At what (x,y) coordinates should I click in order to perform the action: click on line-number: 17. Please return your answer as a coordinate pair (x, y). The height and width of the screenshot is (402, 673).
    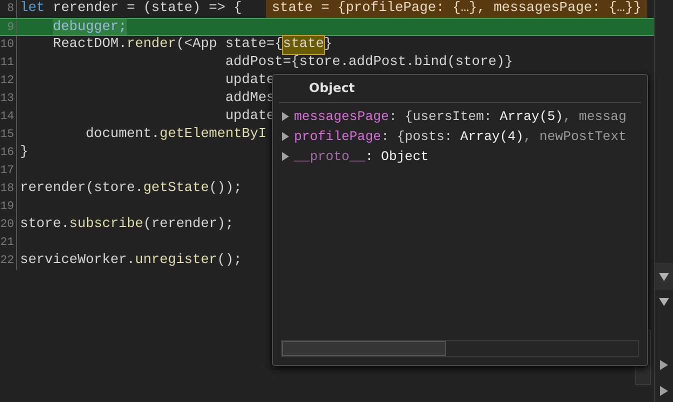
    Looking at the image, I should click on (8, 171).